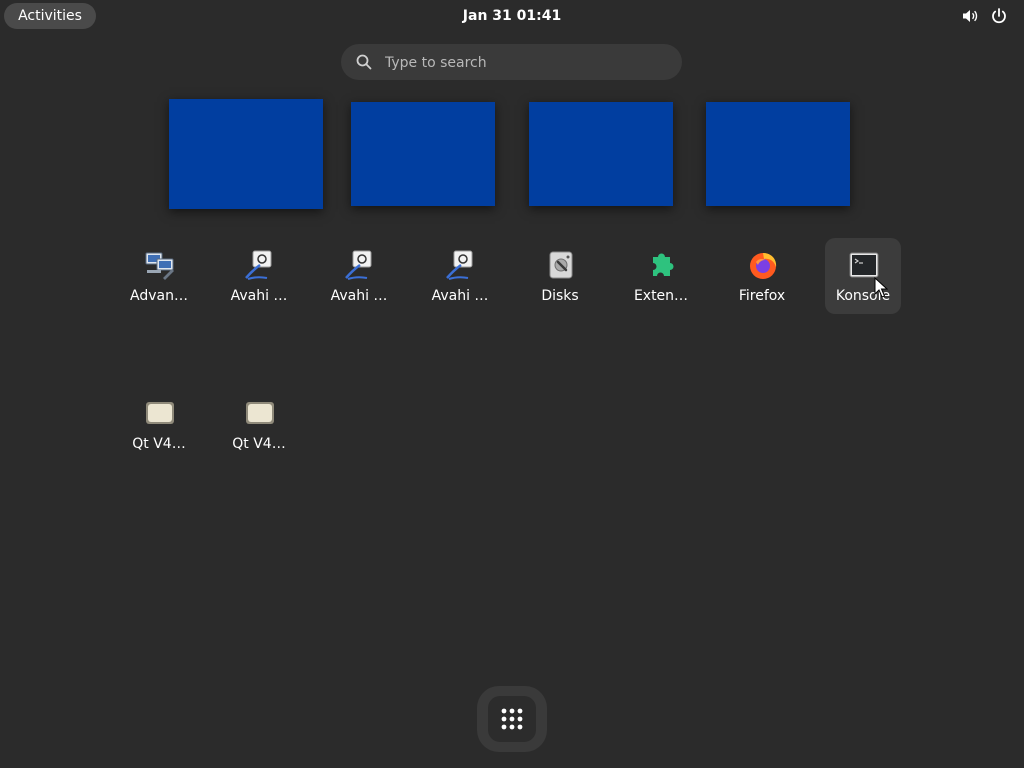 Image resolution: width=1024 pixels, height=768 pixels. I want to click on activities-button: Activities, so click(50, 16).